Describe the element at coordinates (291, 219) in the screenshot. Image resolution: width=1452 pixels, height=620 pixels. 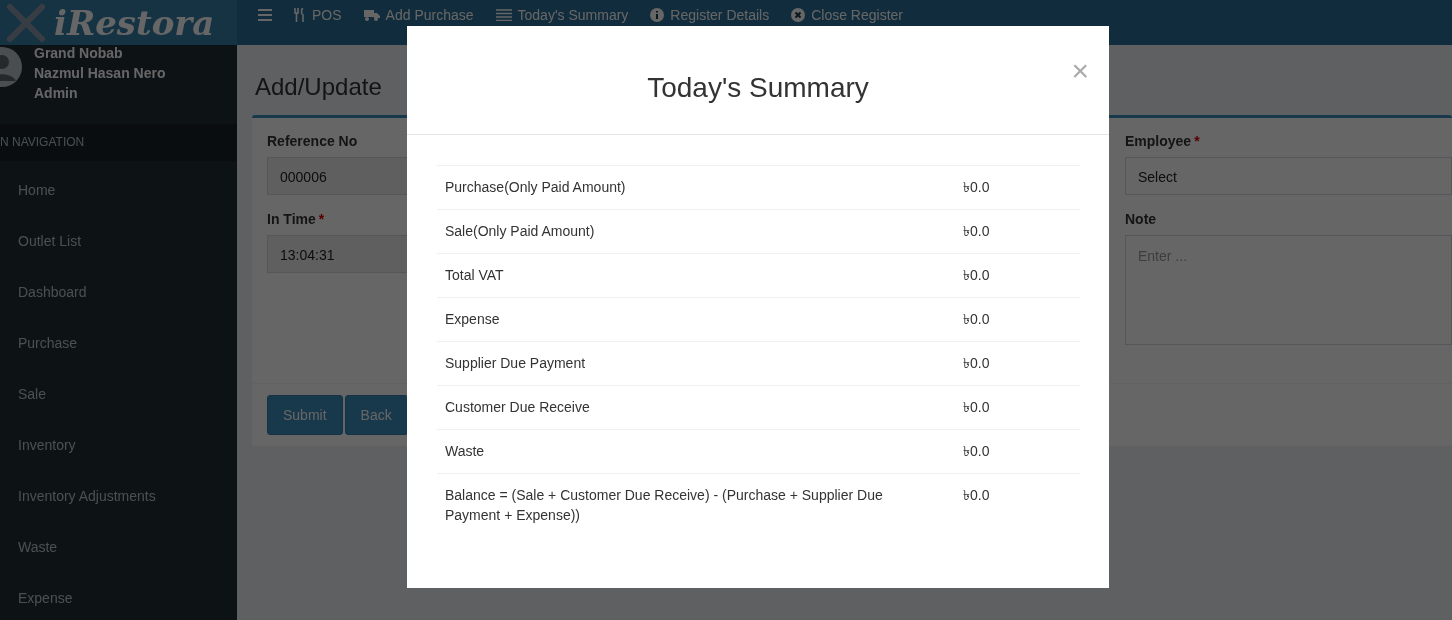
I see `field-label: In Time` at that location.